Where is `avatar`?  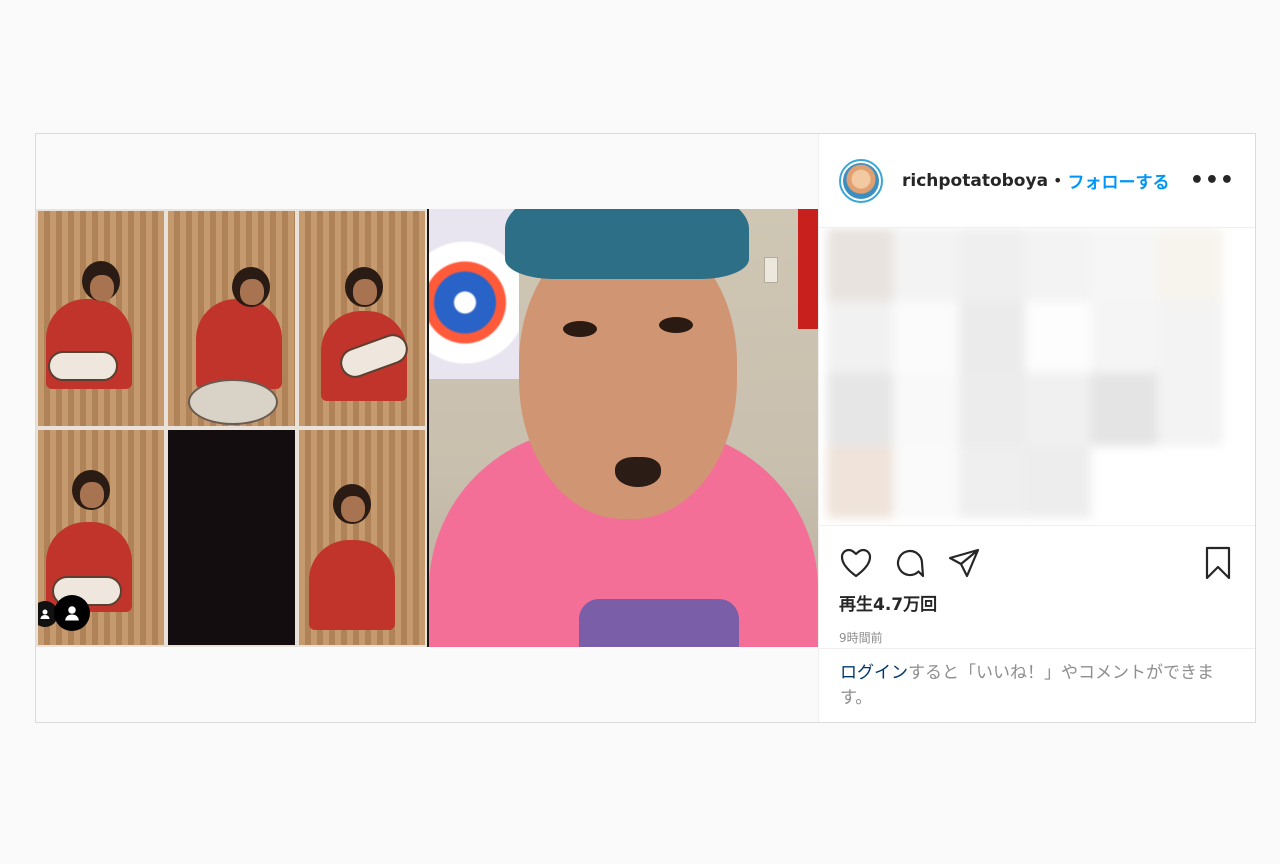 avatar is located at coordinates (861, 180).